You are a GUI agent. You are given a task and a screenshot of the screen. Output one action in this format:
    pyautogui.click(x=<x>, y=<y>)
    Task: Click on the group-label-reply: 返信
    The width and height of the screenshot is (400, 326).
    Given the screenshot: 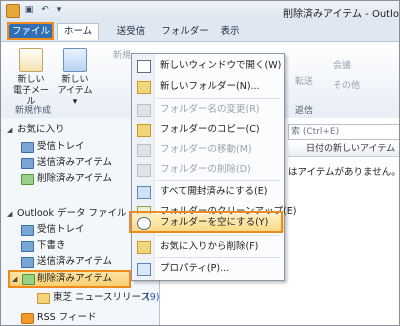 What is the action you would take?
    pyautogui.click(x=304, y=111)
    